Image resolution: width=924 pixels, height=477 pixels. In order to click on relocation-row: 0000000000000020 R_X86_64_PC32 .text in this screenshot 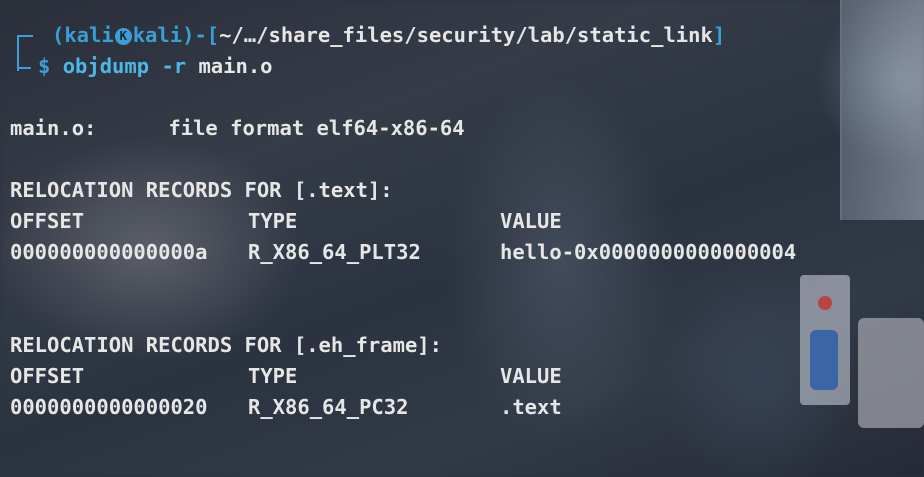, I will do `click(286, 407)`.